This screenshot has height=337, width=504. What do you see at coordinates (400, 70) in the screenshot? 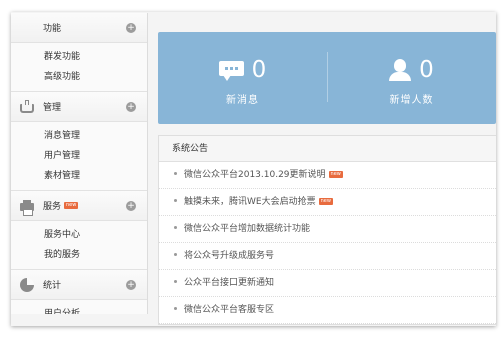
I see `user-icon` at bounding box center [400, 70].